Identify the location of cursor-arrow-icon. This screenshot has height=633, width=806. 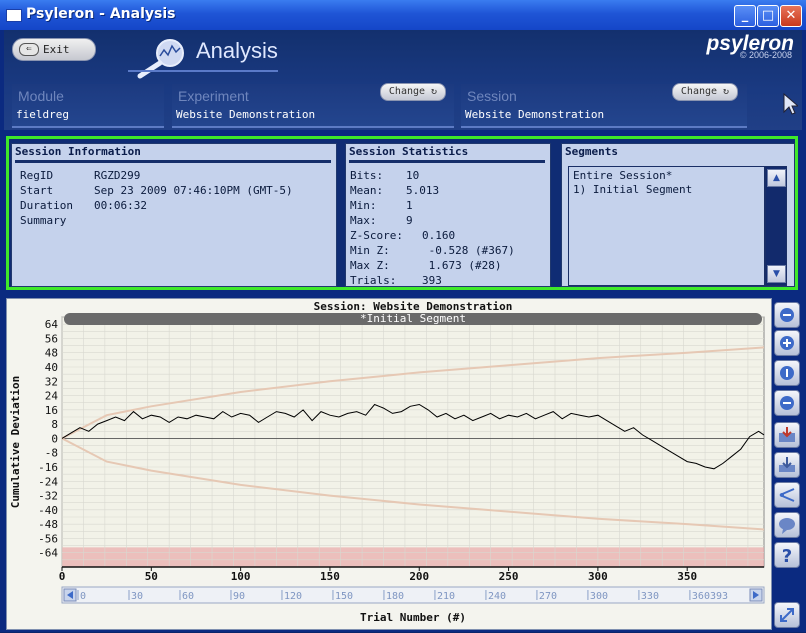
(790, 103).